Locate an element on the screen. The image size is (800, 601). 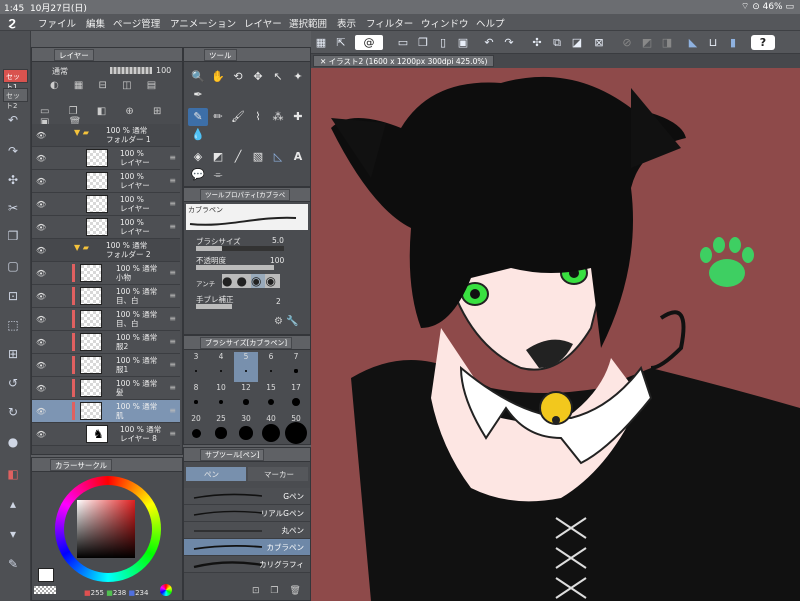
main-color-swatch is located at coordinates (46, 575).